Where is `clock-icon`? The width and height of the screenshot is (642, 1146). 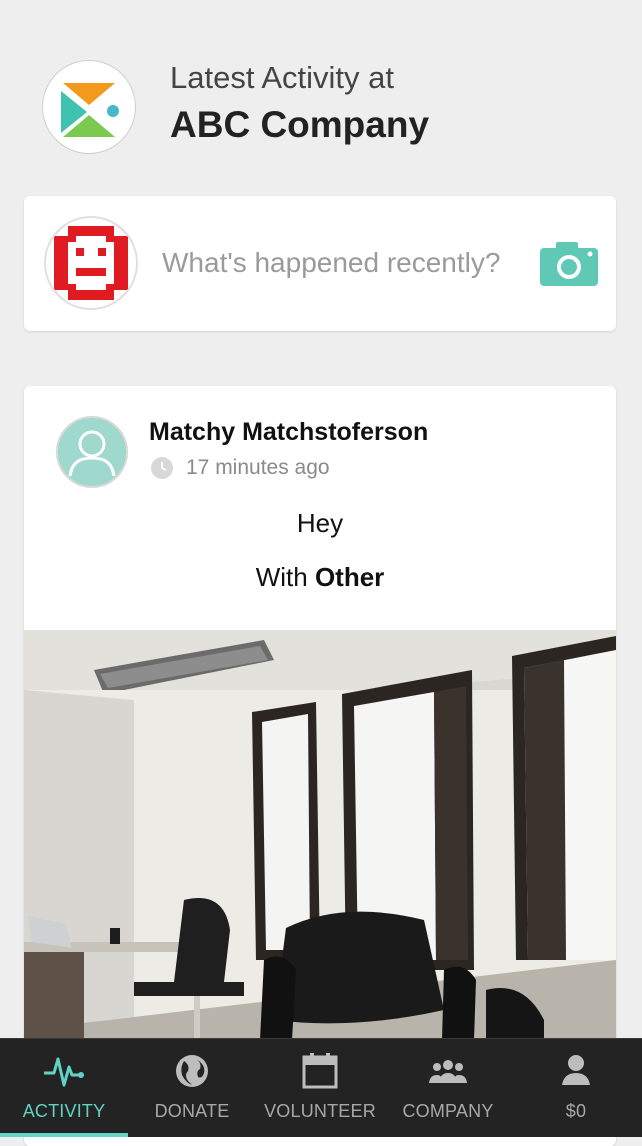
clock-icon is located at coordinates (162, 468).